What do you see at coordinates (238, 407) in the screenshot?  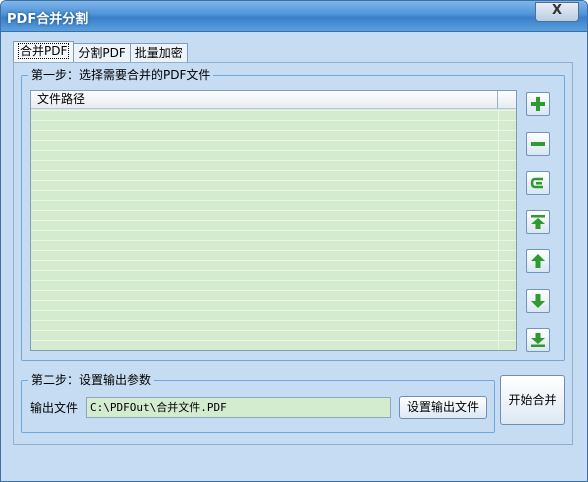 I see `output-path-field: C:\PDFOut\合并文件.PDF` at bounding box center [238, 407].